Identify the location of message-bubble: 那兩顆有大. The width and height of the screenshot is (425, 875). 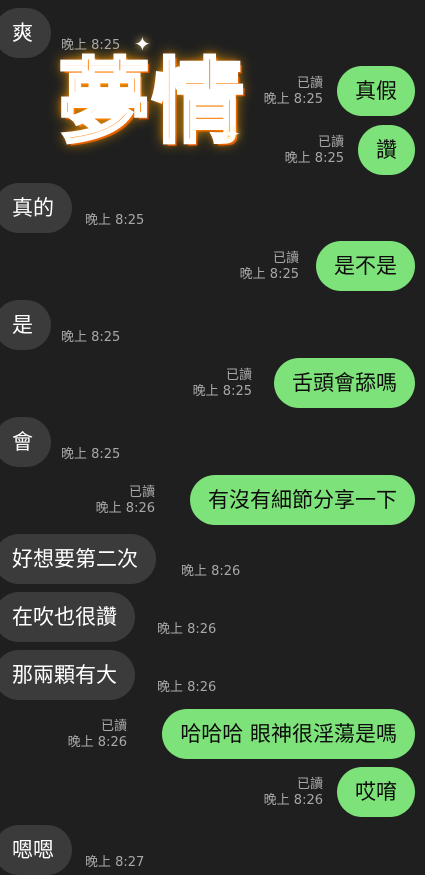
(67, 675).